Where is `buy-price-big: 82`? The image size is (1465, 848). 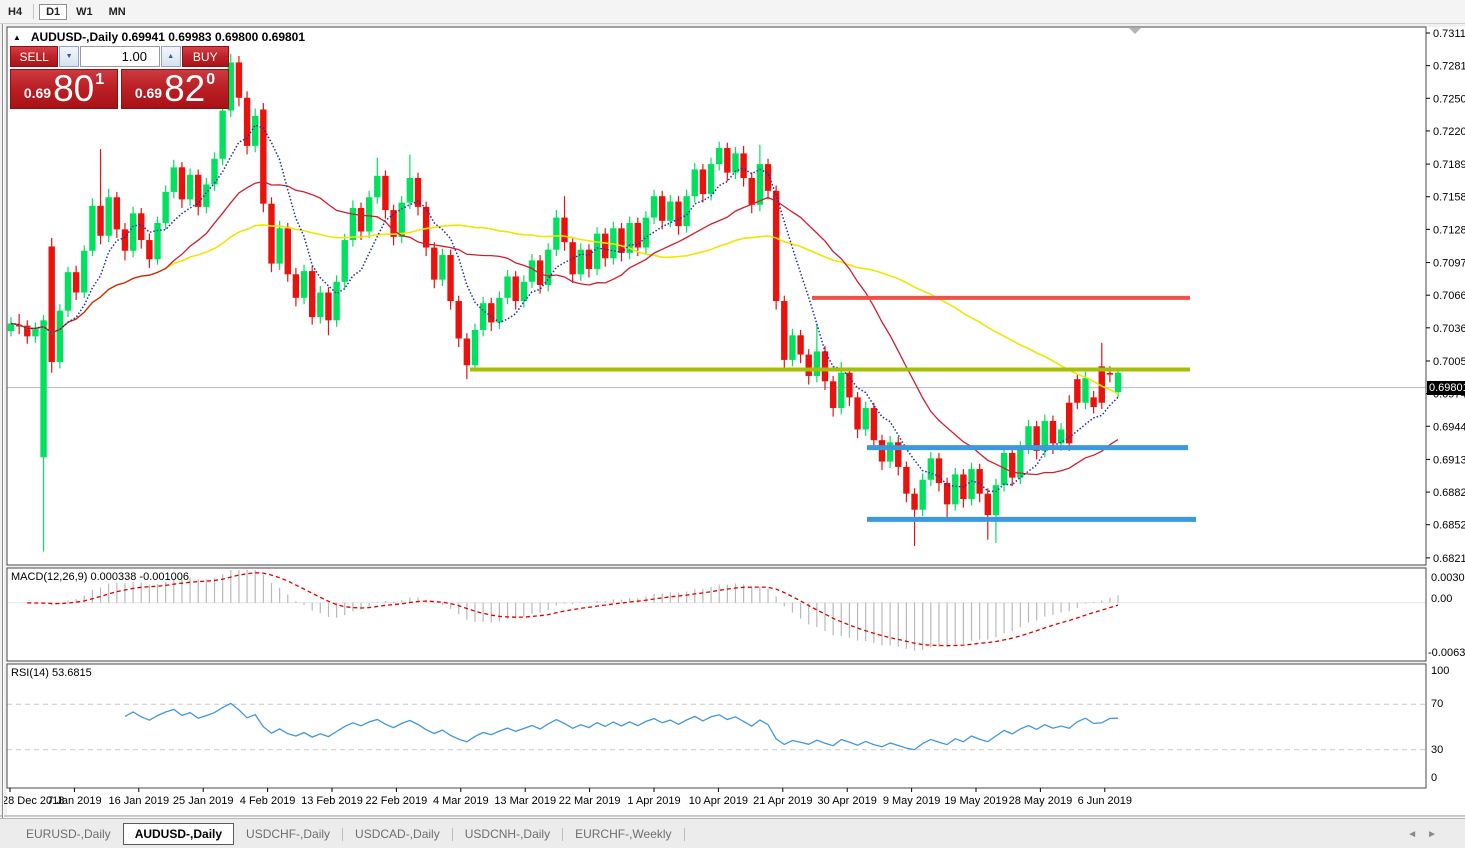 buy-price-big: 82 is located at coordinates (185, 88).